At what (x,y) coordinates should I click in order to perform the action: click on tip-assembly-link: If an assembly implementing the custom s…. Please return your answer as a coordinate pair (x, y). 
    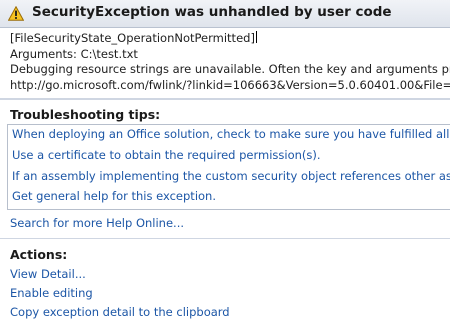
    Looking at the image, I should click on (231, 176).